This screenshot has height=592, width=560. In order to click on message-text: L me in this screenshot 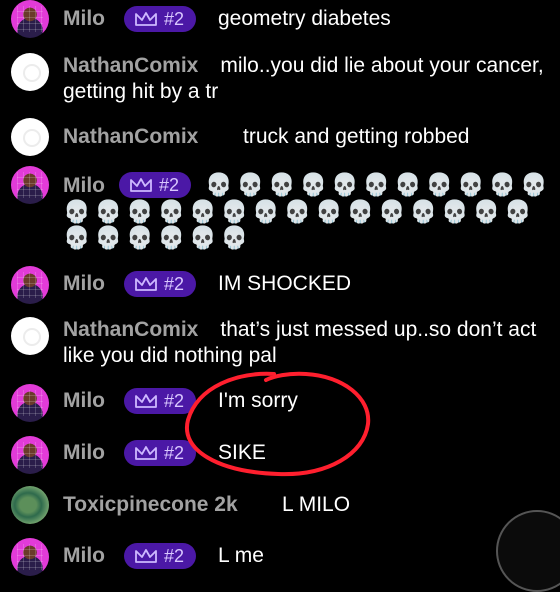, I will do `click(241, 555)`.